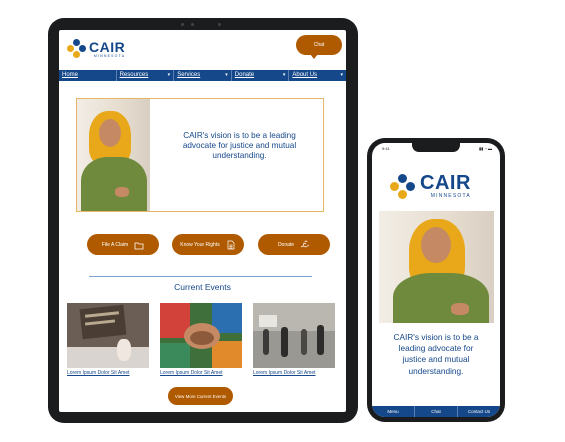  Describe the element at coordinates (294, 335) in the screenshot. I see `event-image-street-march` at that location.